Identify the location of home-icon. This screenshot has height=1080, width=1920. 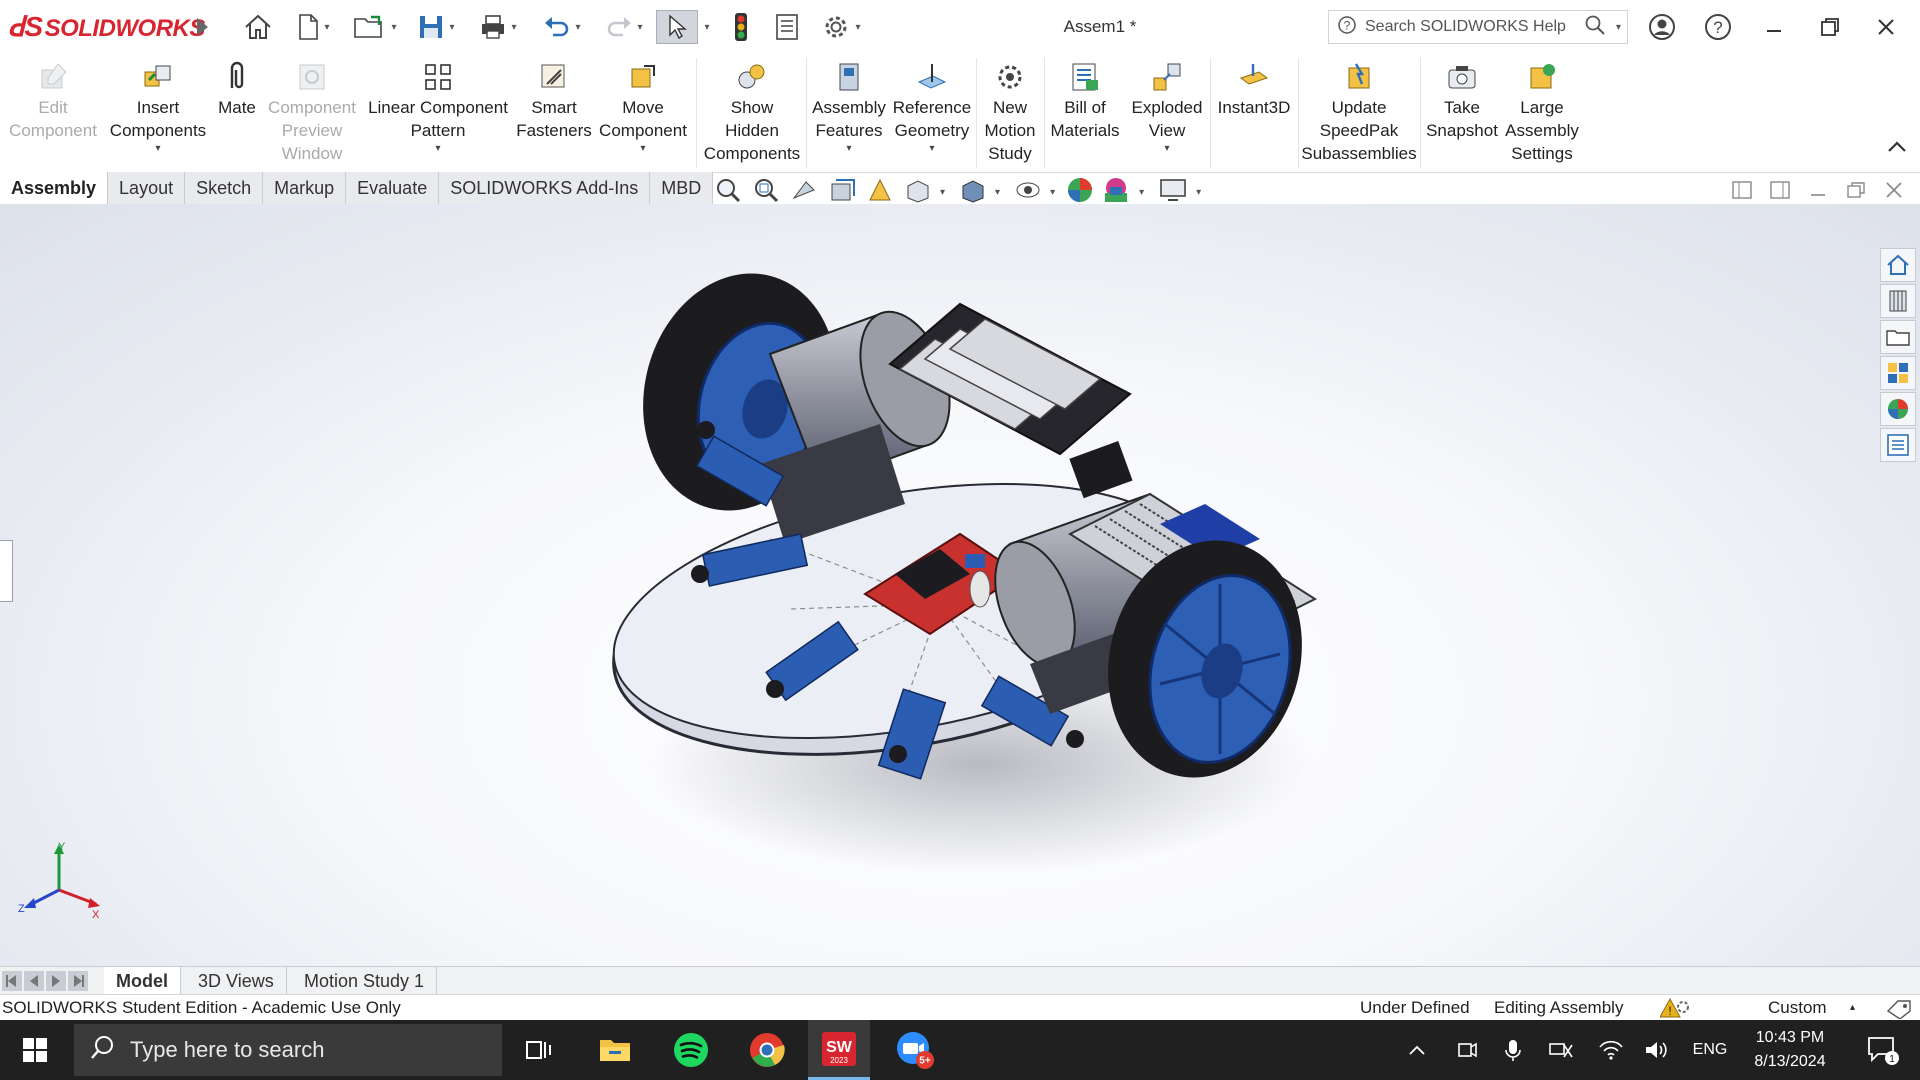
(258, 27).